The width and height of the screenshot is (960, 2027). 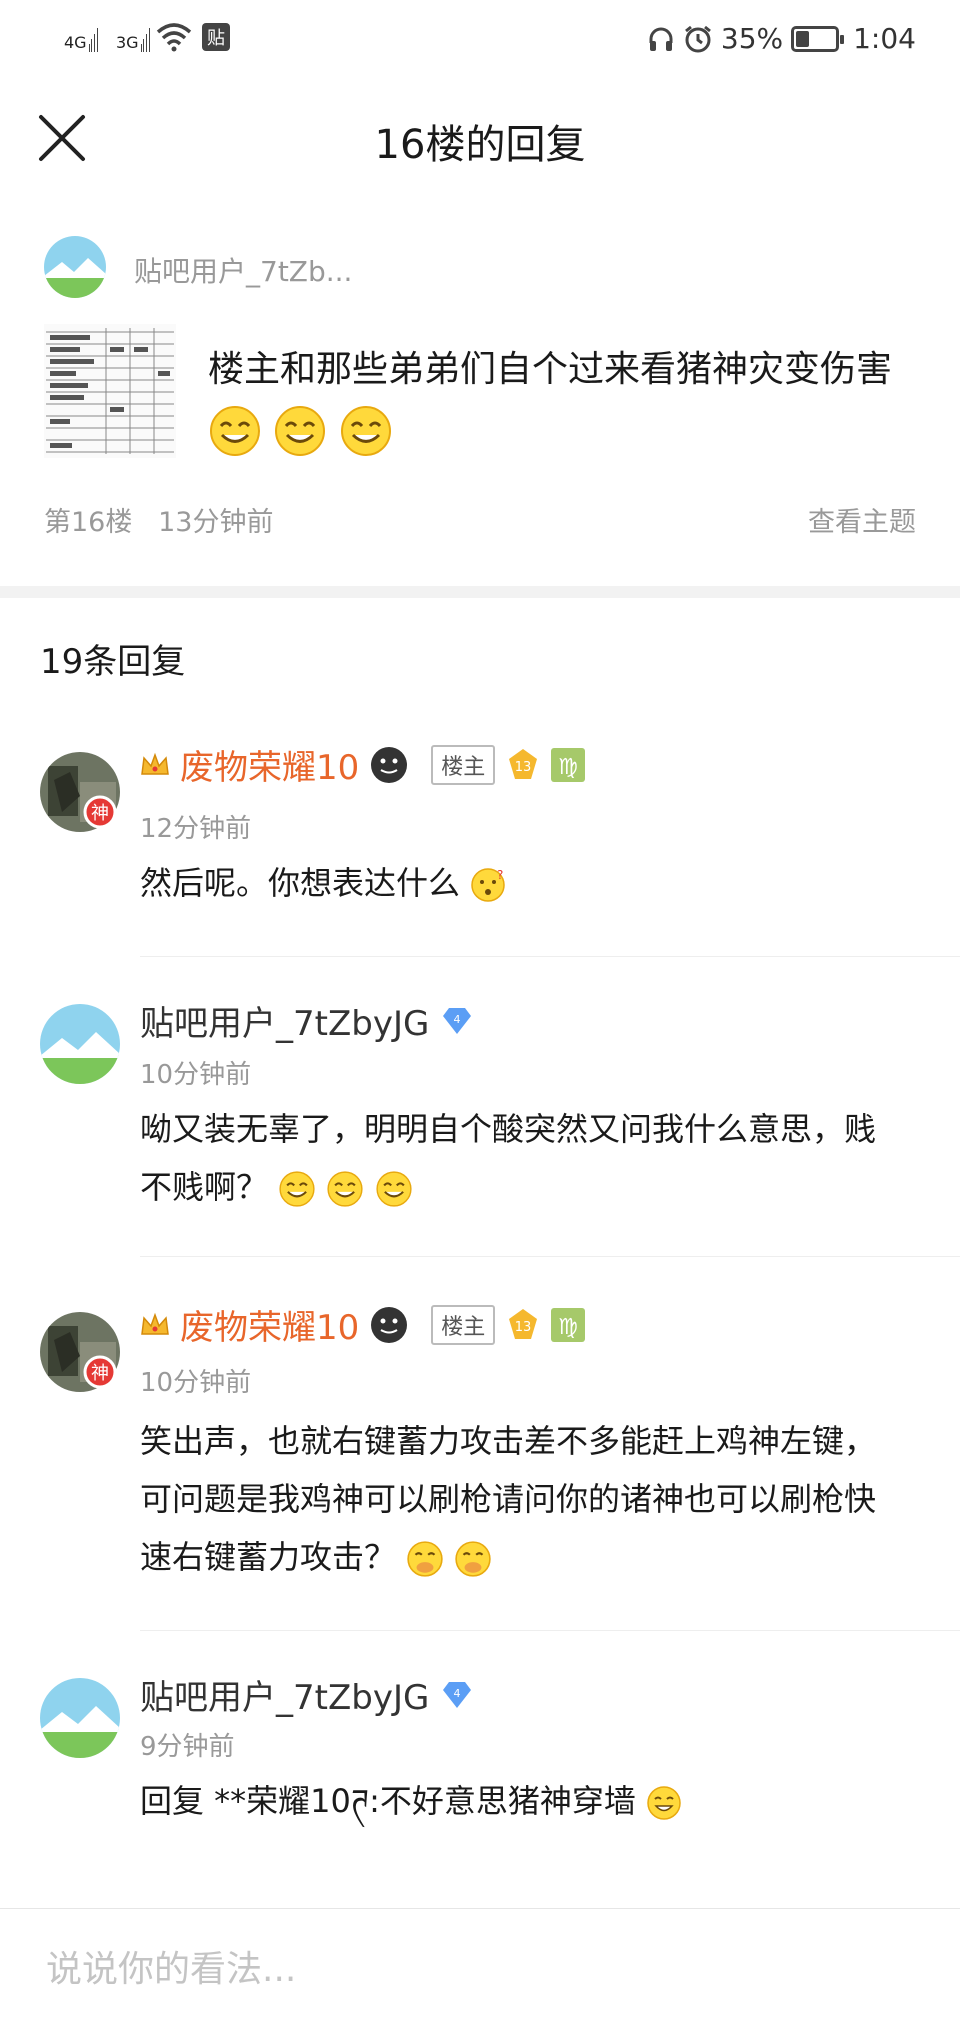 I want to click on clock: 1:04, so click(x=884, y=38).